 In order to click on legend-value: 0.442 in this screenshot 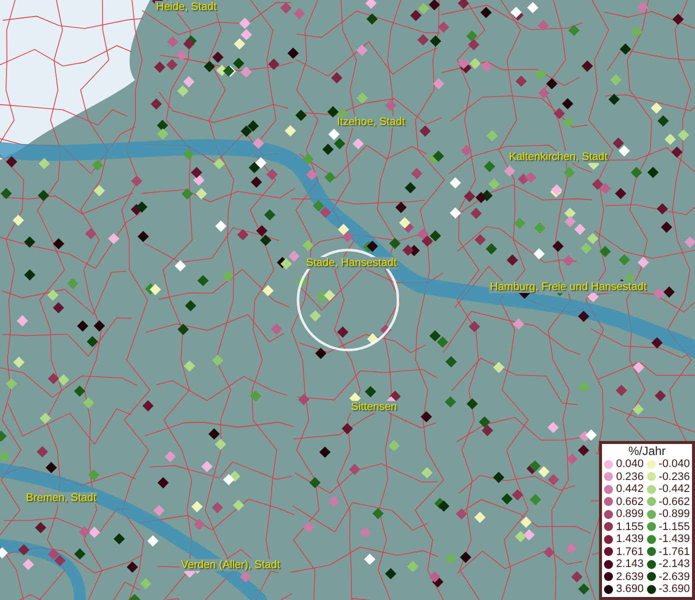, I will do `click(630, 489)`.